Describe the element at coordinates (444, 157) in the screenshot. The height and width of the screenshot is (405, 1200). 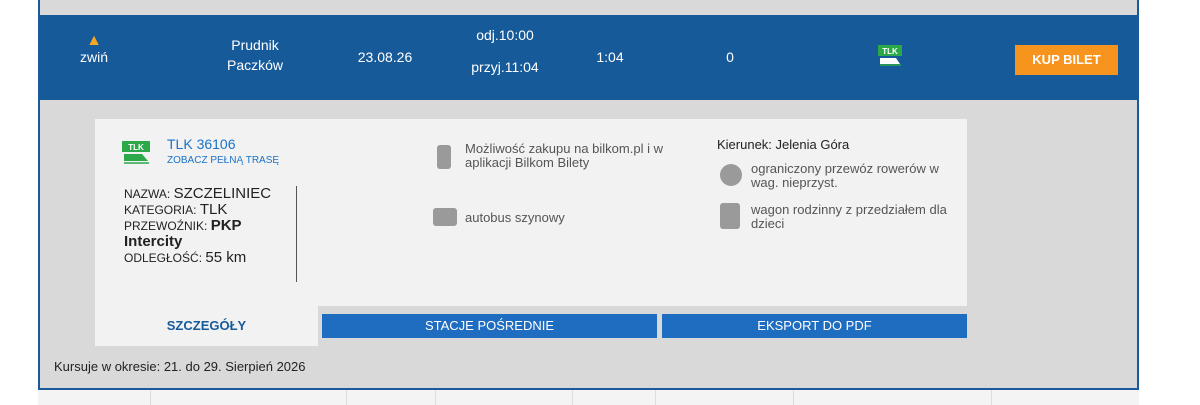
I see `phone-icon` at that location.